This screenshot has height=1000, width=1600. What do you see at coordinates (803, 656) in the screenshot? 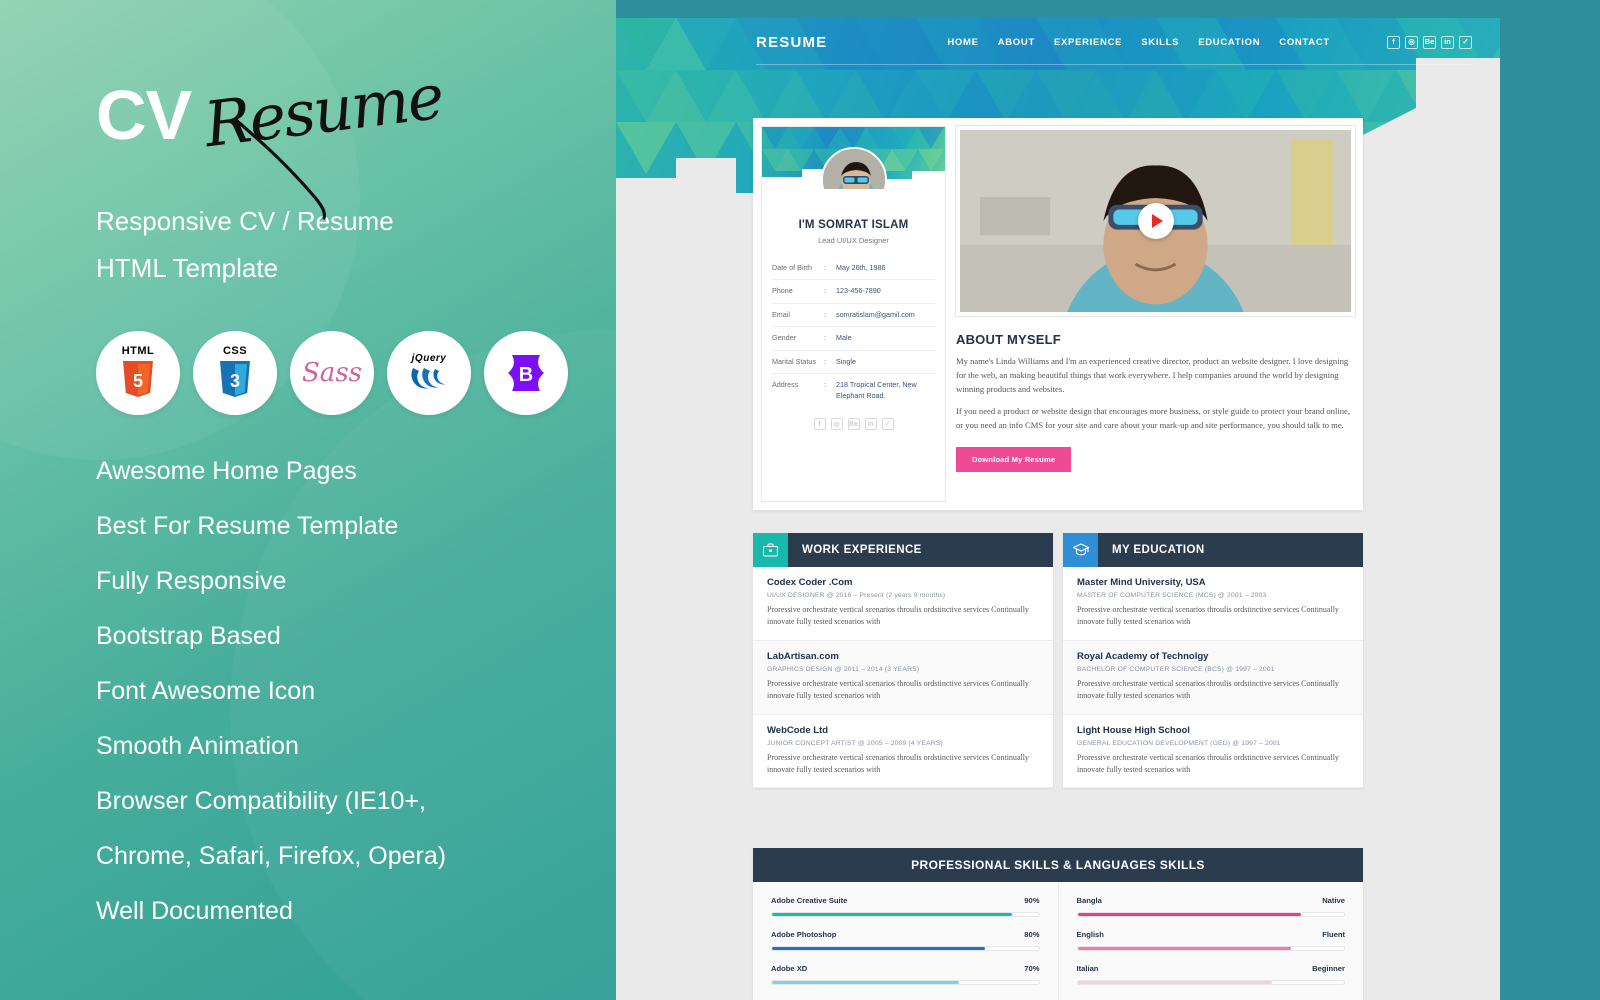
I see `entry-title: LabArtisan.com` at bounding box center [803, 656].